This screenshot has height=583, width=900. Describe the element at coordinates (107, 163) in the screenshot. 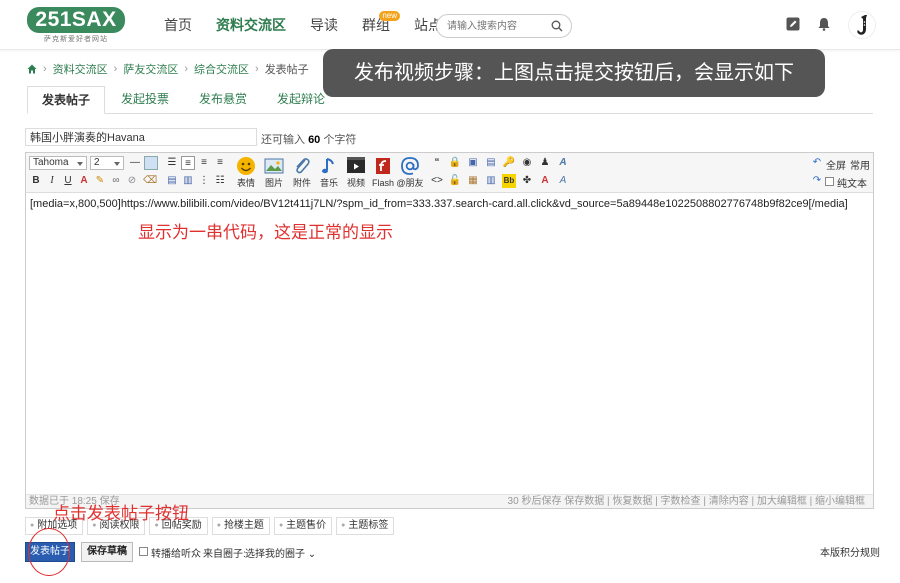

I see `size-select: 2` at that location.